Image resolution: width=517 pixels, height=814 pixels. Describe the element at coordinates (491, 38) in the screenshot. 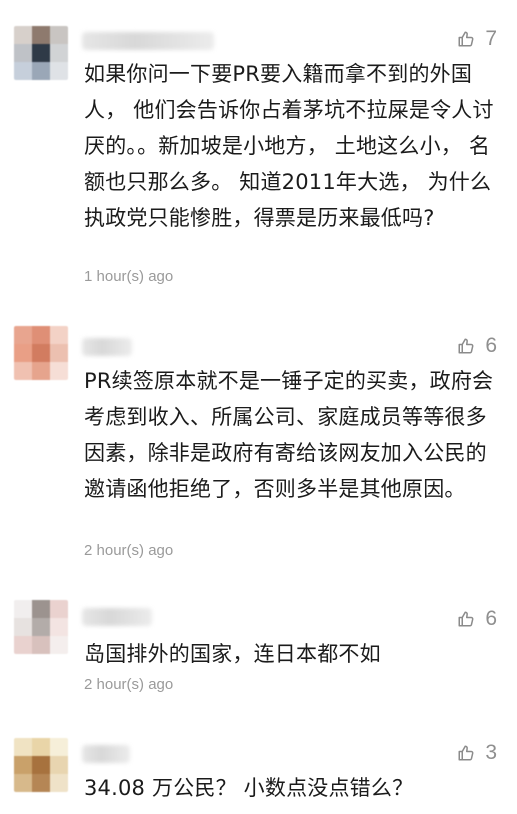

I see `like-count: 7` at that location.